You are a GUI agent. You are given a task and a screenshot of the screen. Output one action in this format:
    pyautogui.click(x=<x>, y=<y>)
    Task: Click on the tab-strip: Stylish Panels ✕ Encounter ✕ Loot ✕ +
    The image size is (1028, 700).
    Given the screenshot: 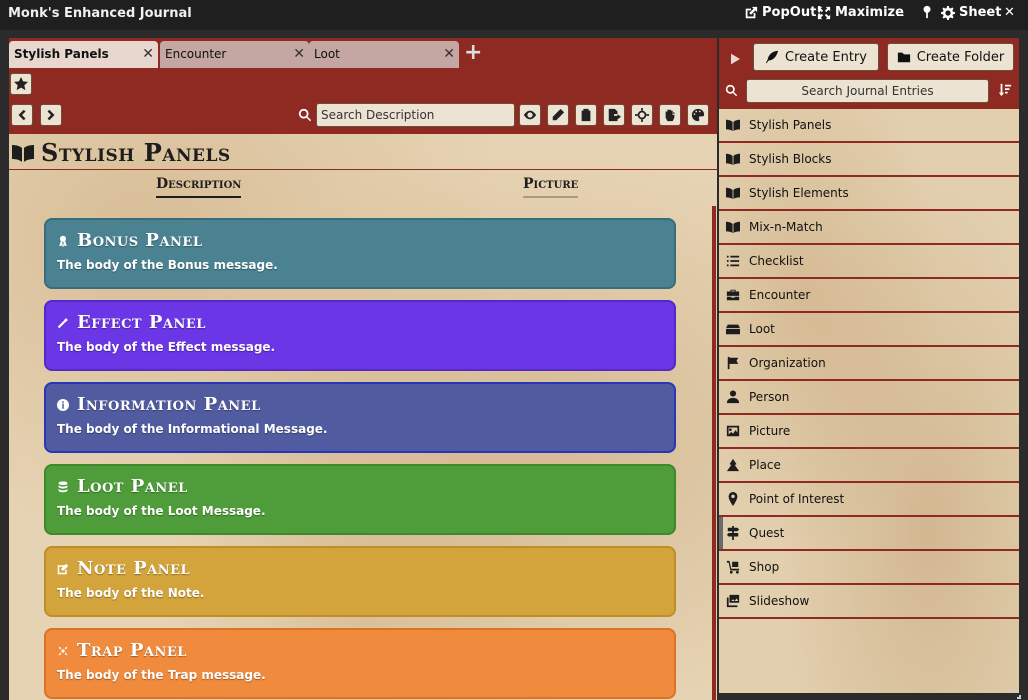 What is the action you would take?
    pyautogui.click(x=363, y=54)
    